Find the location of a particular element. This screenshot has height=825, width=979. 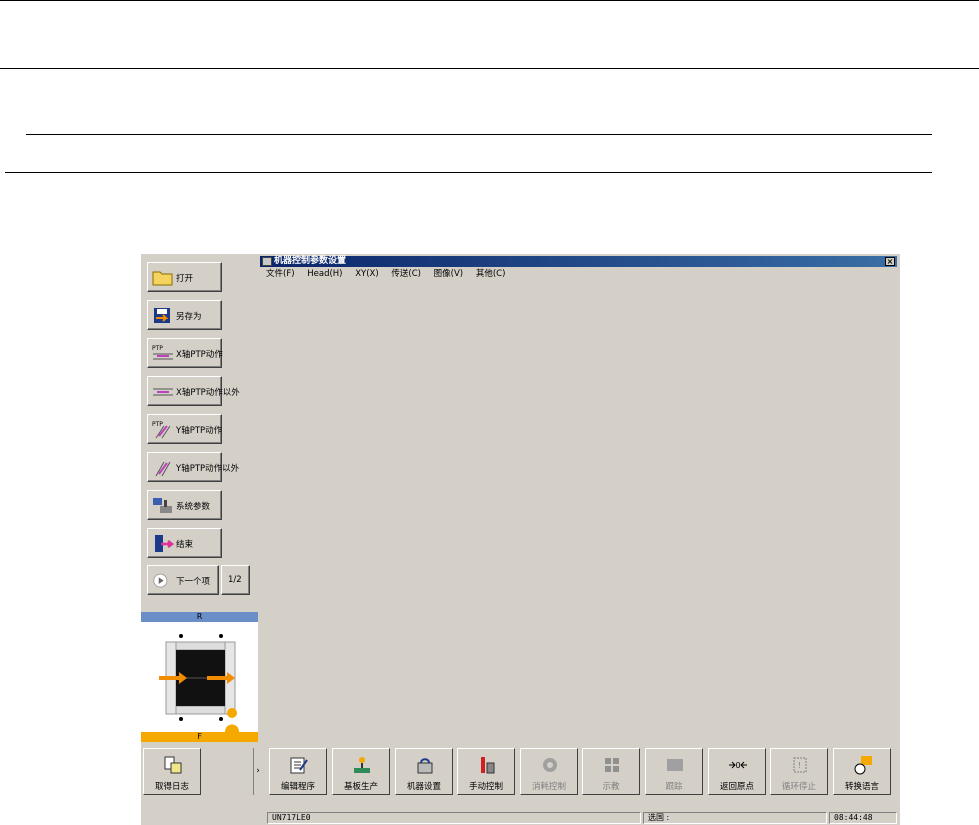

x-axis-other-label: X轴PTP动作以外 is located at coordinates (208, 393).